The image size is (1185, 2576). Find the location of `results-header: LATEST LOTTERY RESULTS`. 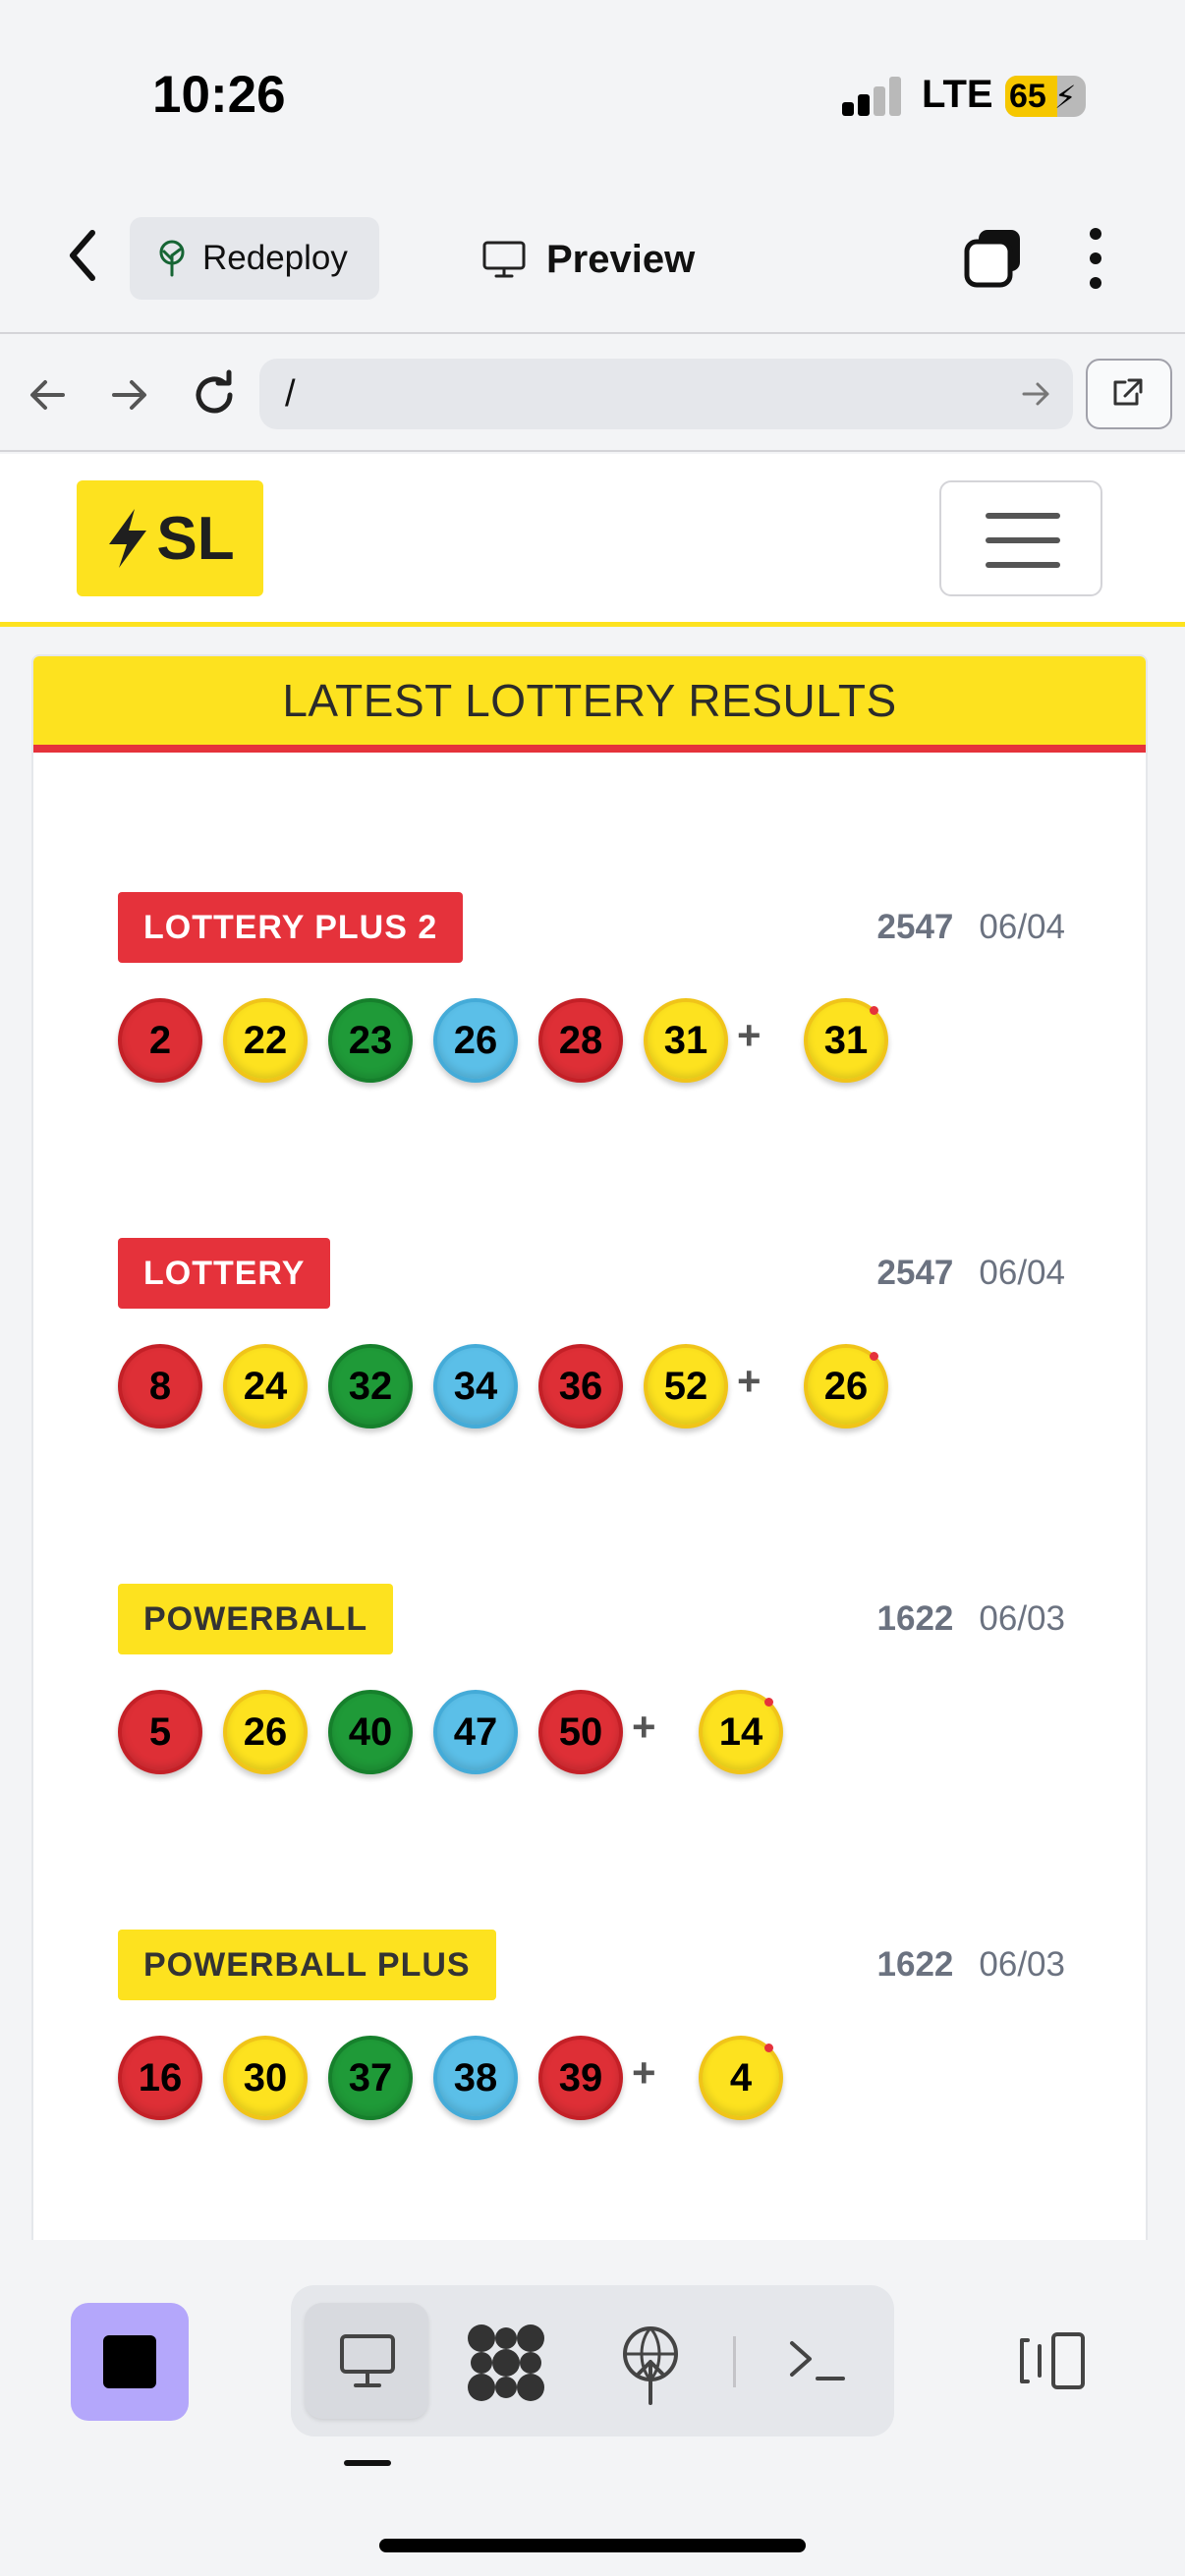

results-header: LATEST LOTTERY RESULTS is located at coordinates (590, 704).